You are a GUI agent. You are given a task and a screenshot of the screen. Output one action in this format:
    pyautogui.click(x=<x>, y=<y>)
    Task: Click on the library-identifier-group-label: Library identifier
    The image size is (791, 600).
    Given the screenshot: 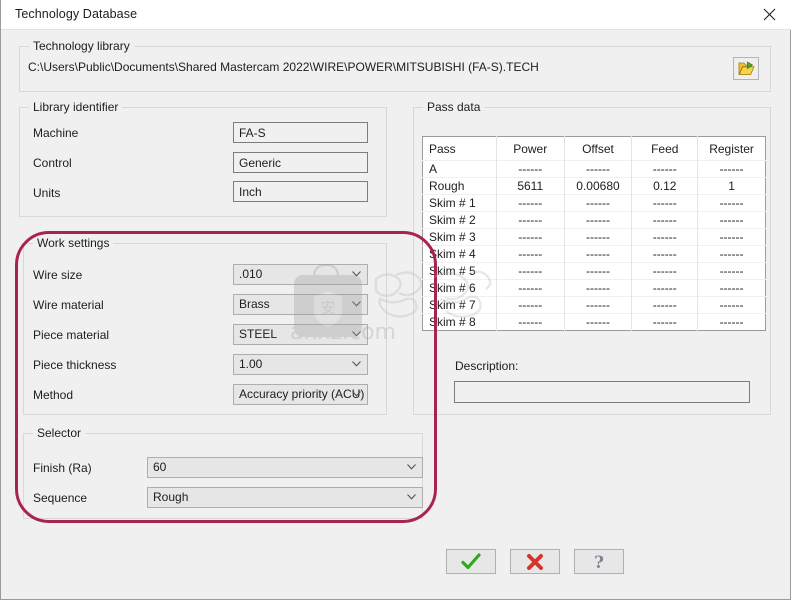 What is the action you would take?
    pyautogui.click(x=76, y=107)
    